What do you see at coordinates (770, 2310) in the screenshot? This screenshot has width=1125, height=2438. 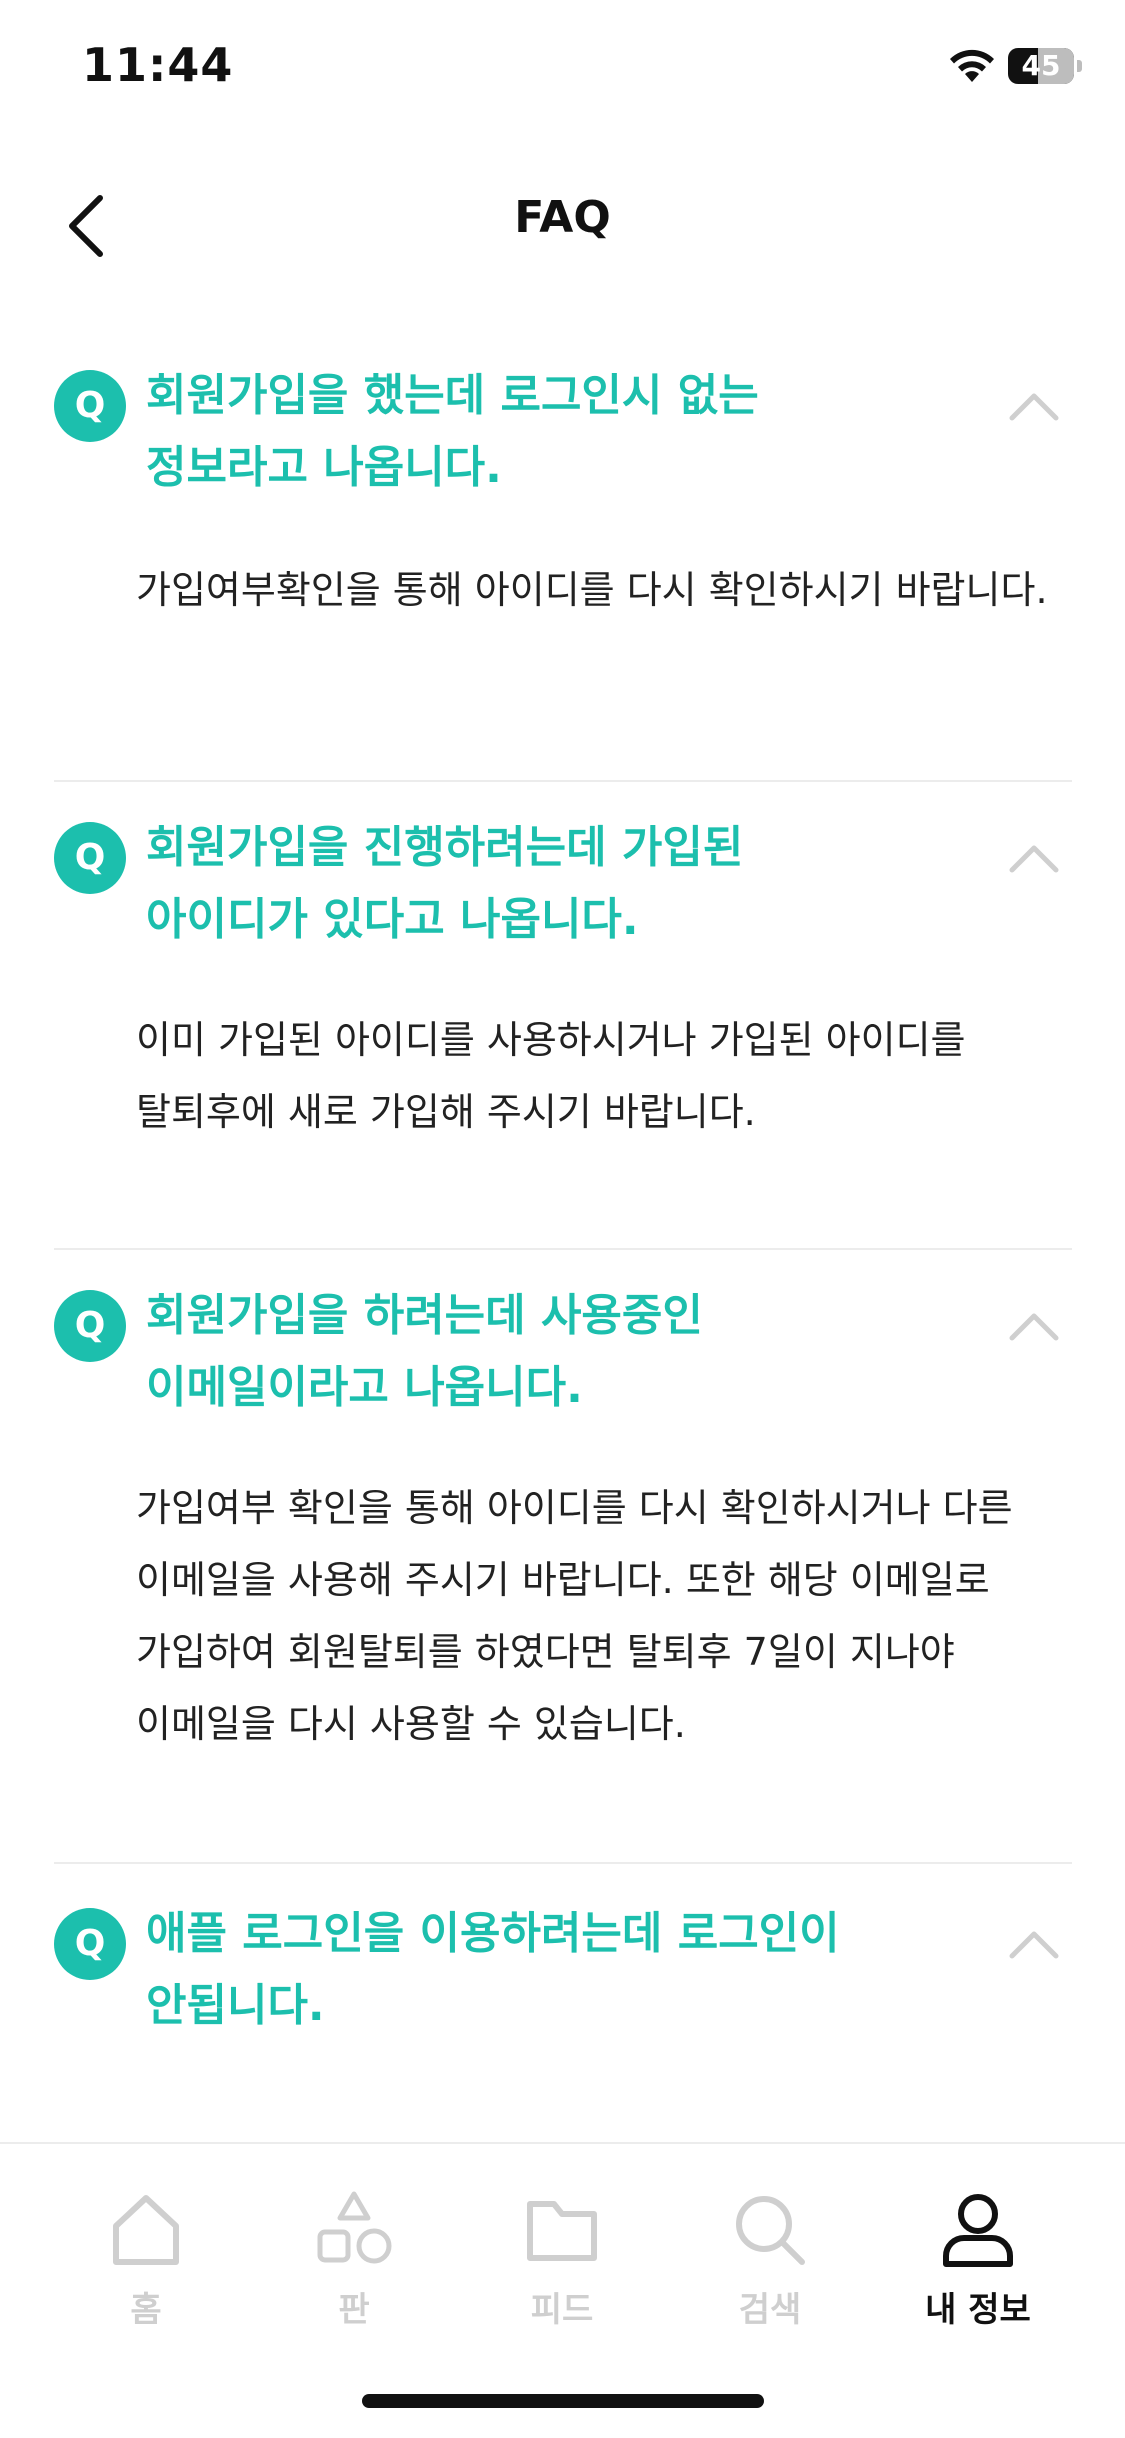 I see `nav-label-search: 검색` at bounding box center [770, 2310].